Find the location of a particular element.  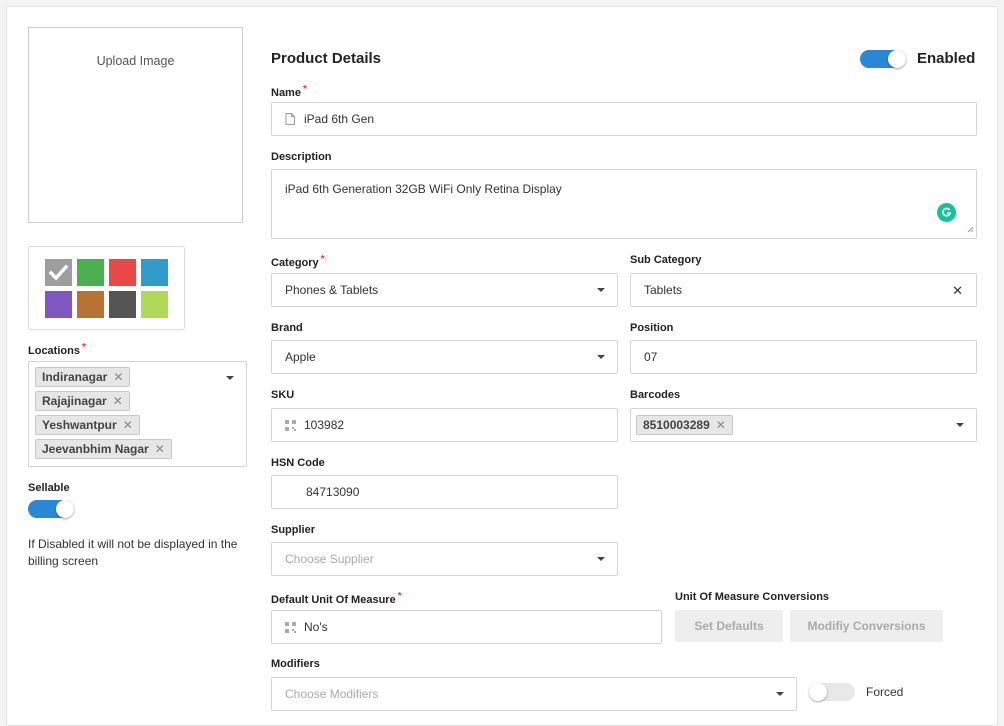

sub-category-label: Sub Category is located at coordinates (666, 260).